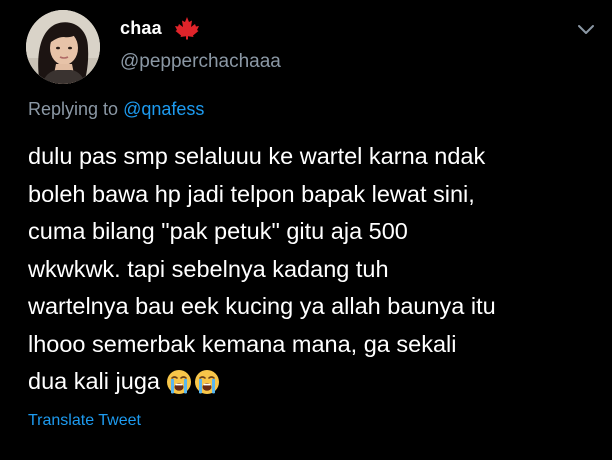 This screenshot has height=460, width=612. I want to click on replying-to-line: Replying to @qnafess, so click(116, 109).